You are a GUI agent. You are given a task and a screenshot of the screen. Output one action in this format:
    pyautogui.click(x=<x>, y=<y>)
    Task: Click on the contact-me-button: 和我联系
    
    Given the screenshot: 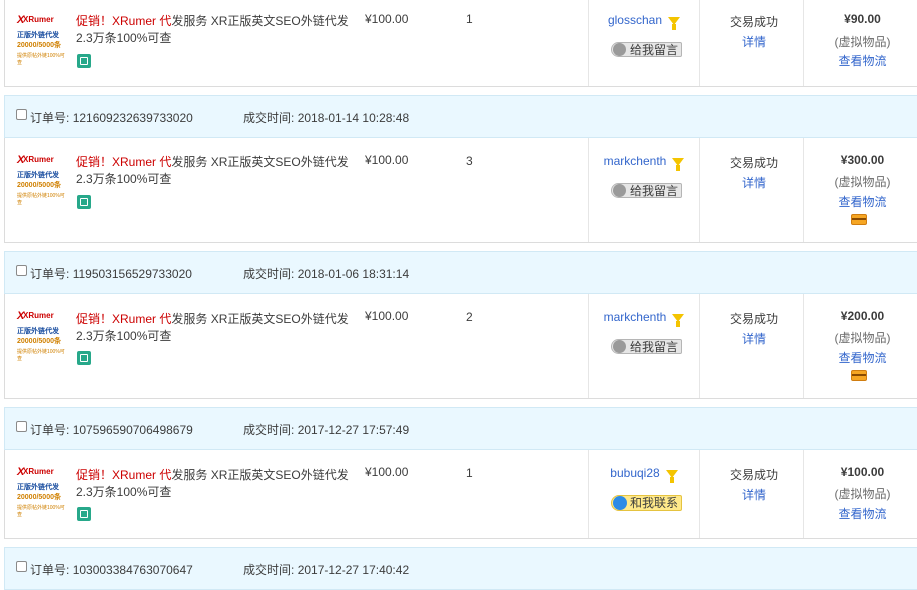 What is the action you would take?
    pyautogui.click(x=647, y=503)
    